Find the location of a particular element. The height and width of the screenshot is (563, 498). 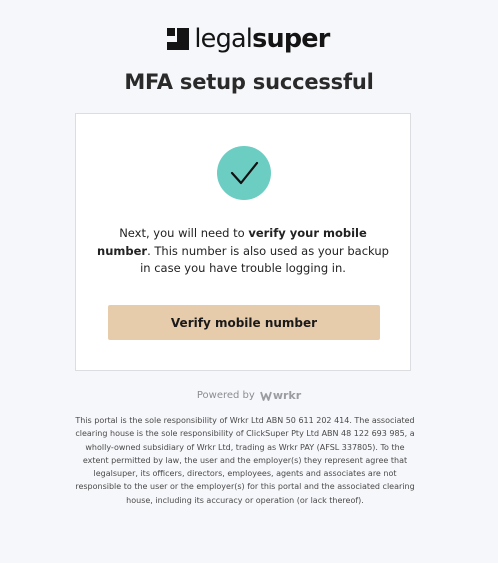

logo-light-text: legal is located at coordinates (223, 39).